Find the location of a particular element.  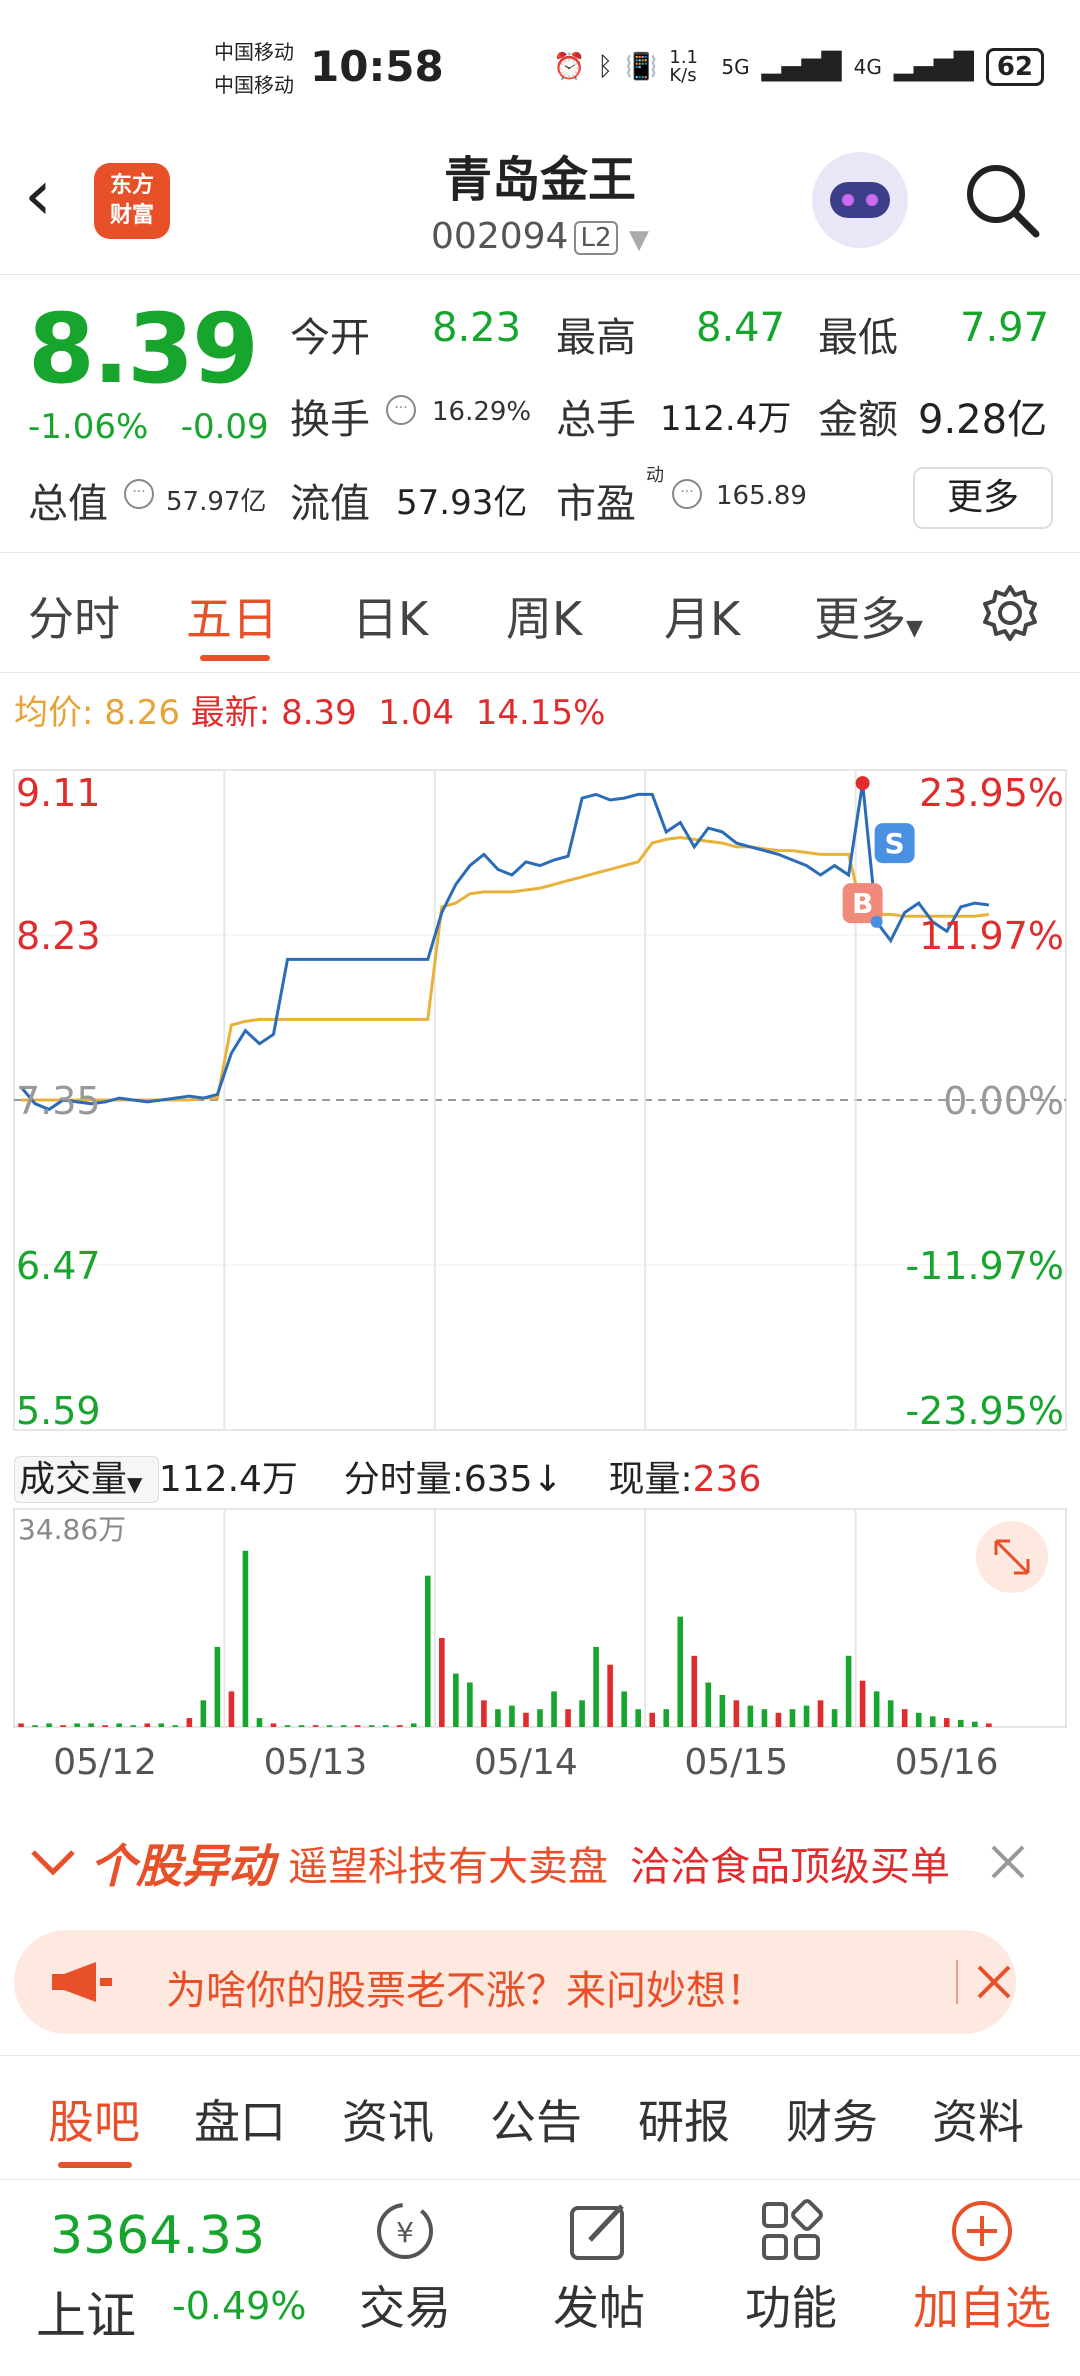

now-label: 现量: is located at coordinates (650, 1479).